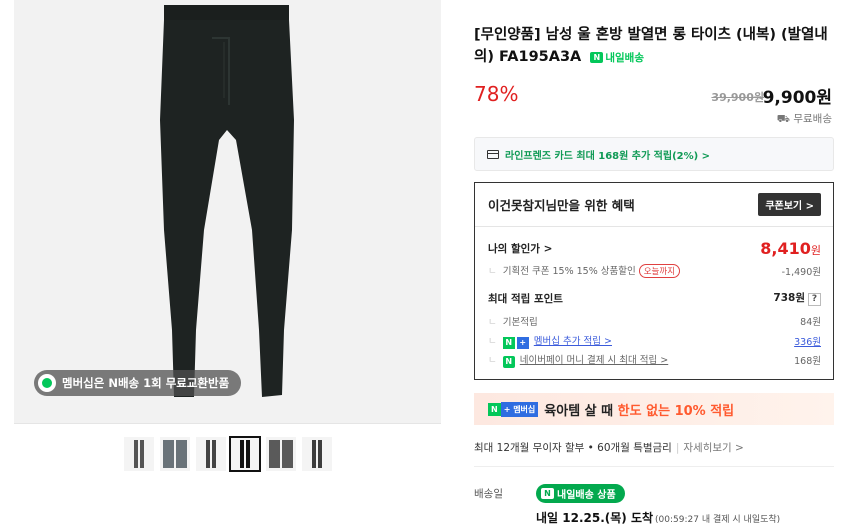  I want to click on coupon-line: 기획전 쿠폰 15% 15% 상품할인, so click(569, 271).